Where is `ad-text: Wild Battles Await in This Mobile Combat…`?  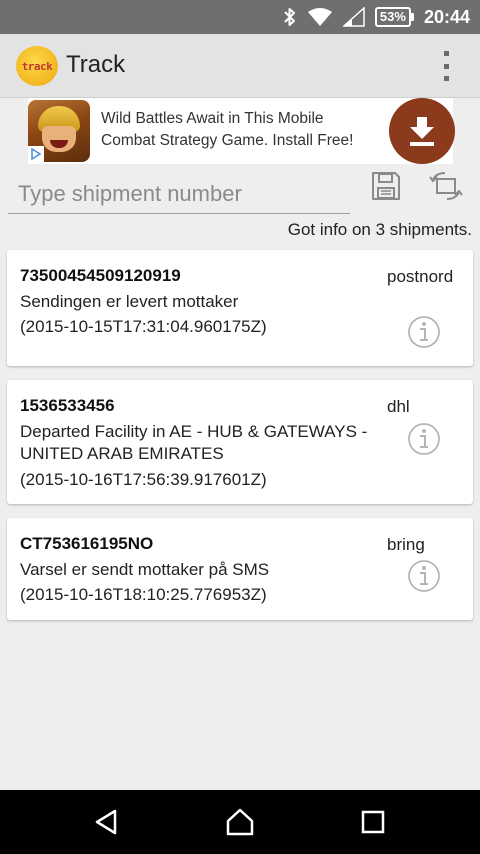
ad-text: Wild Battles Await in This Mobile Combat… is located at coordinates (236, 130).